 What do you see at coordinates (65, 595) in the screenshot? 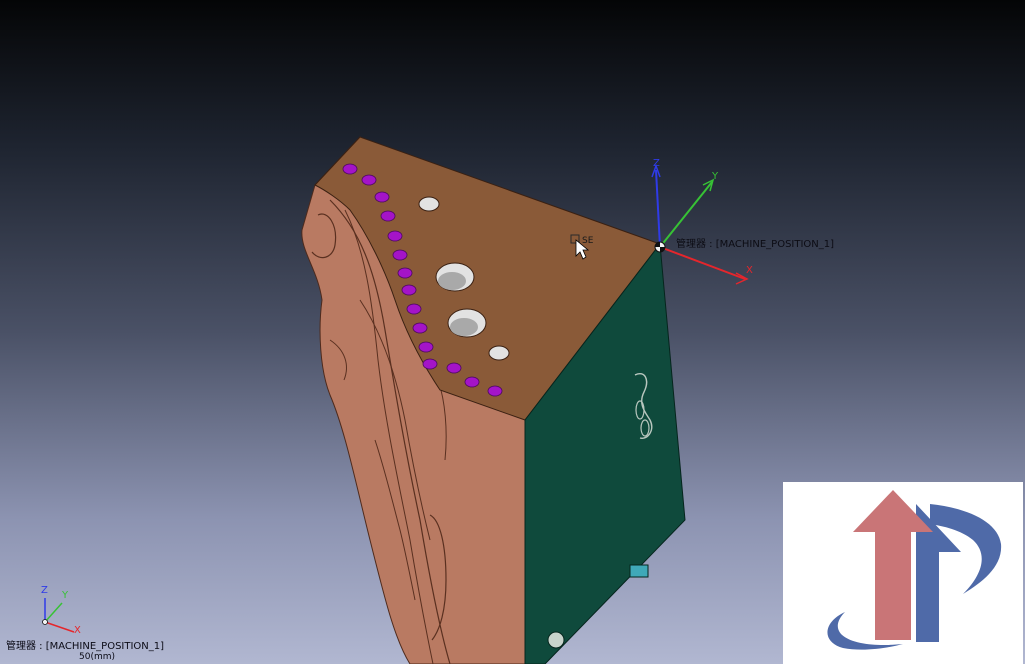
I see `corner-axis-label-y: Y` at bounding box center [65, 595].